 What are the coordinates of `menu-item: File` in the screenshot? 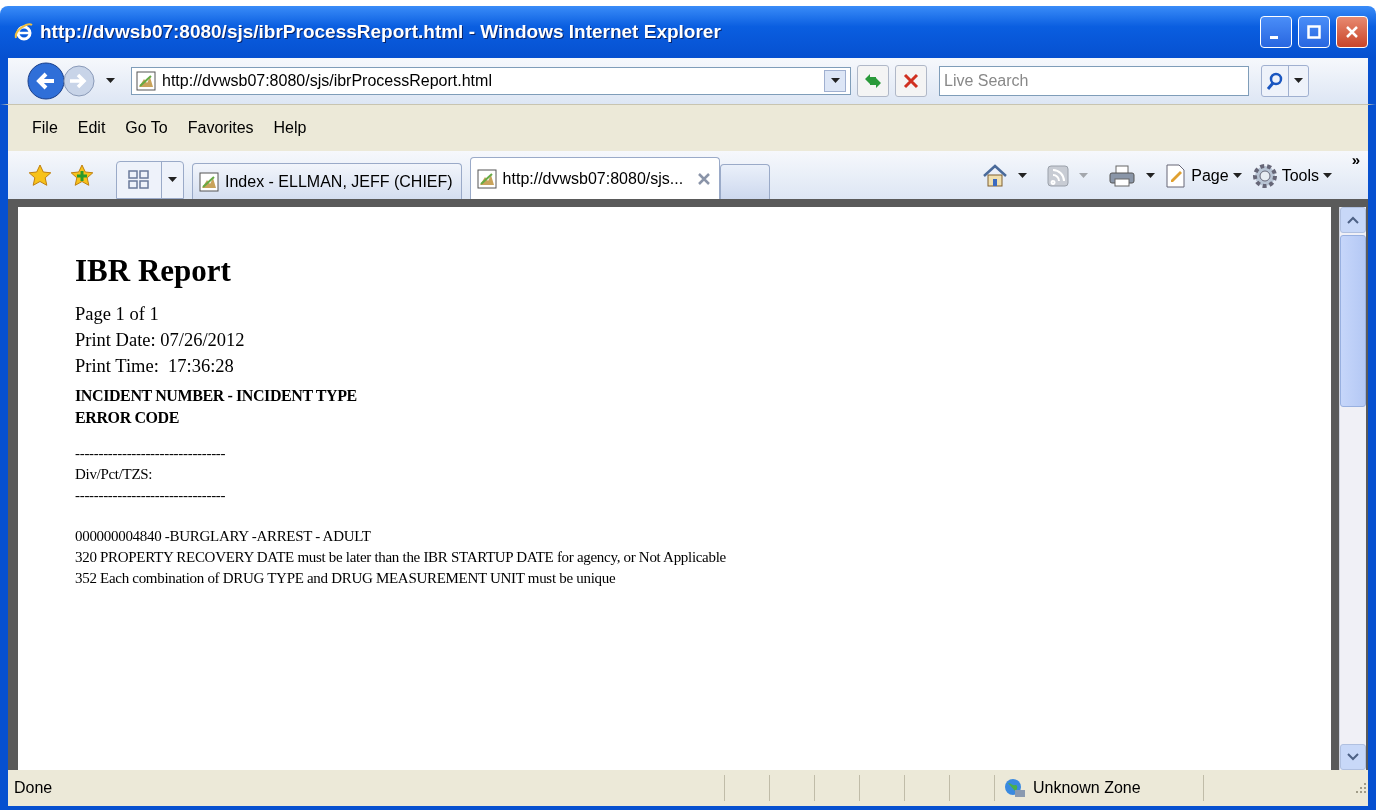 It's located at (52, 128).